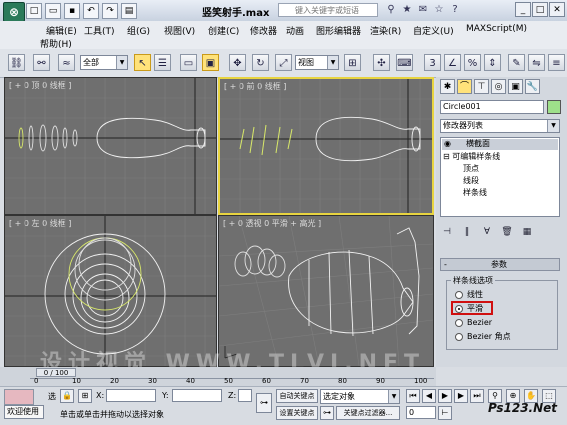 This screenshot has height=425, width=567. Describe the element at coordinates (467, 232) in the screenshot. I see `show-end-result-icon: ‖` at that location.